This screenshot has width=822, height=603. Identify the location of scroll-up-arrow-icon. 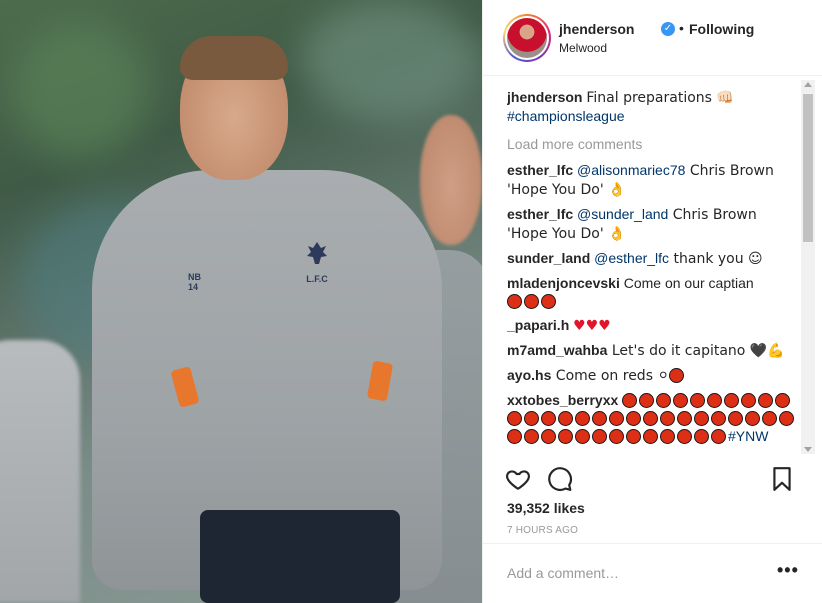
(808, 84).